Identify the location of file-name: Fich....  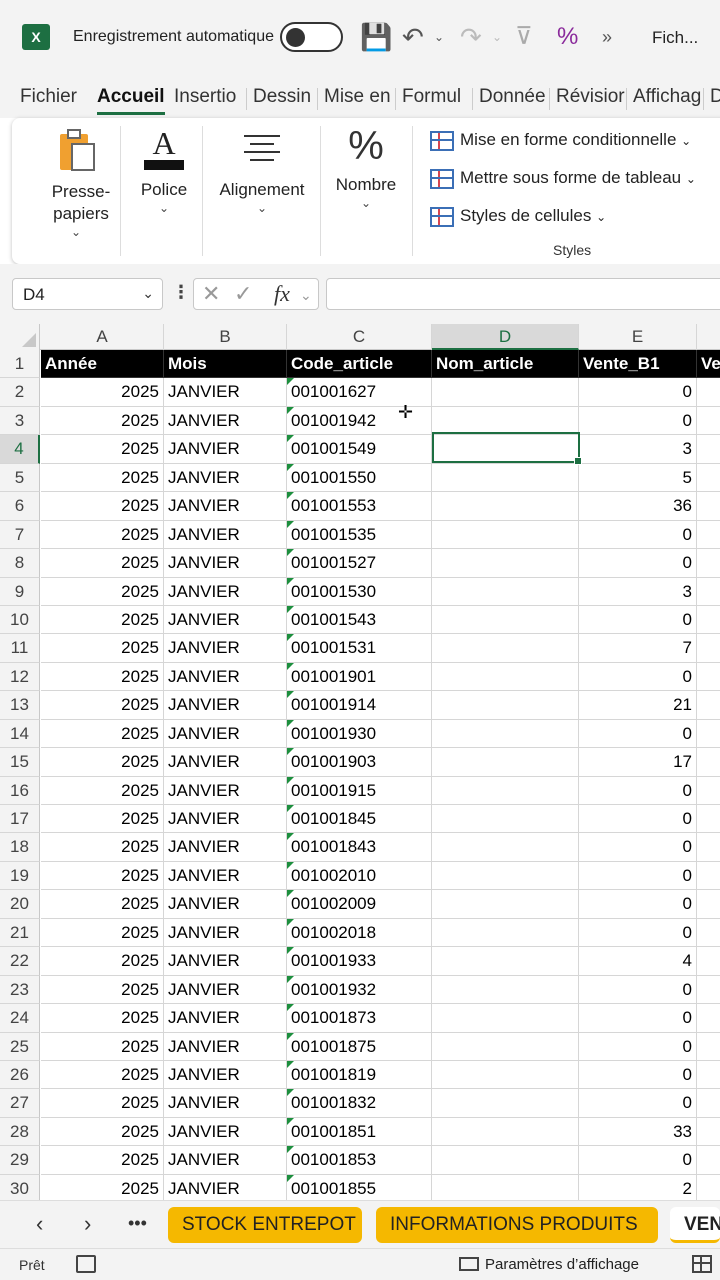
(675, 38).